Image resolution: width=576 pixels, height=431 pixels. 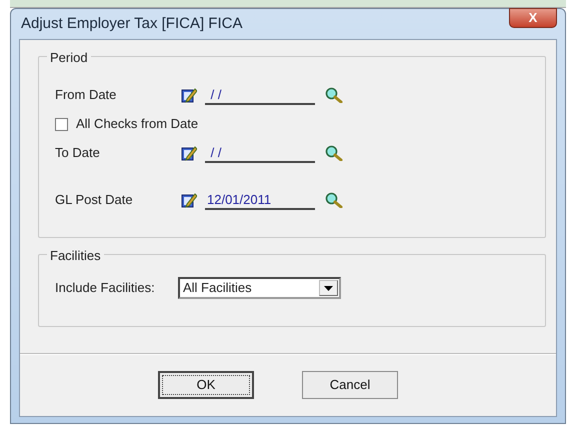 I want to click on facilities-dropdown: All Facilities, so click(x=259, y=288).